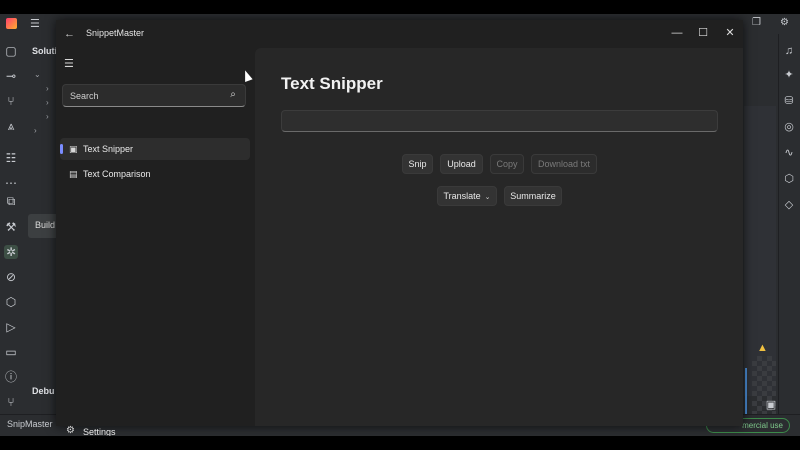  What do you see at coordinates (789, 205) in the screenshot?
I see `diamond-icon: ◇` at bounding box center [789, 205].